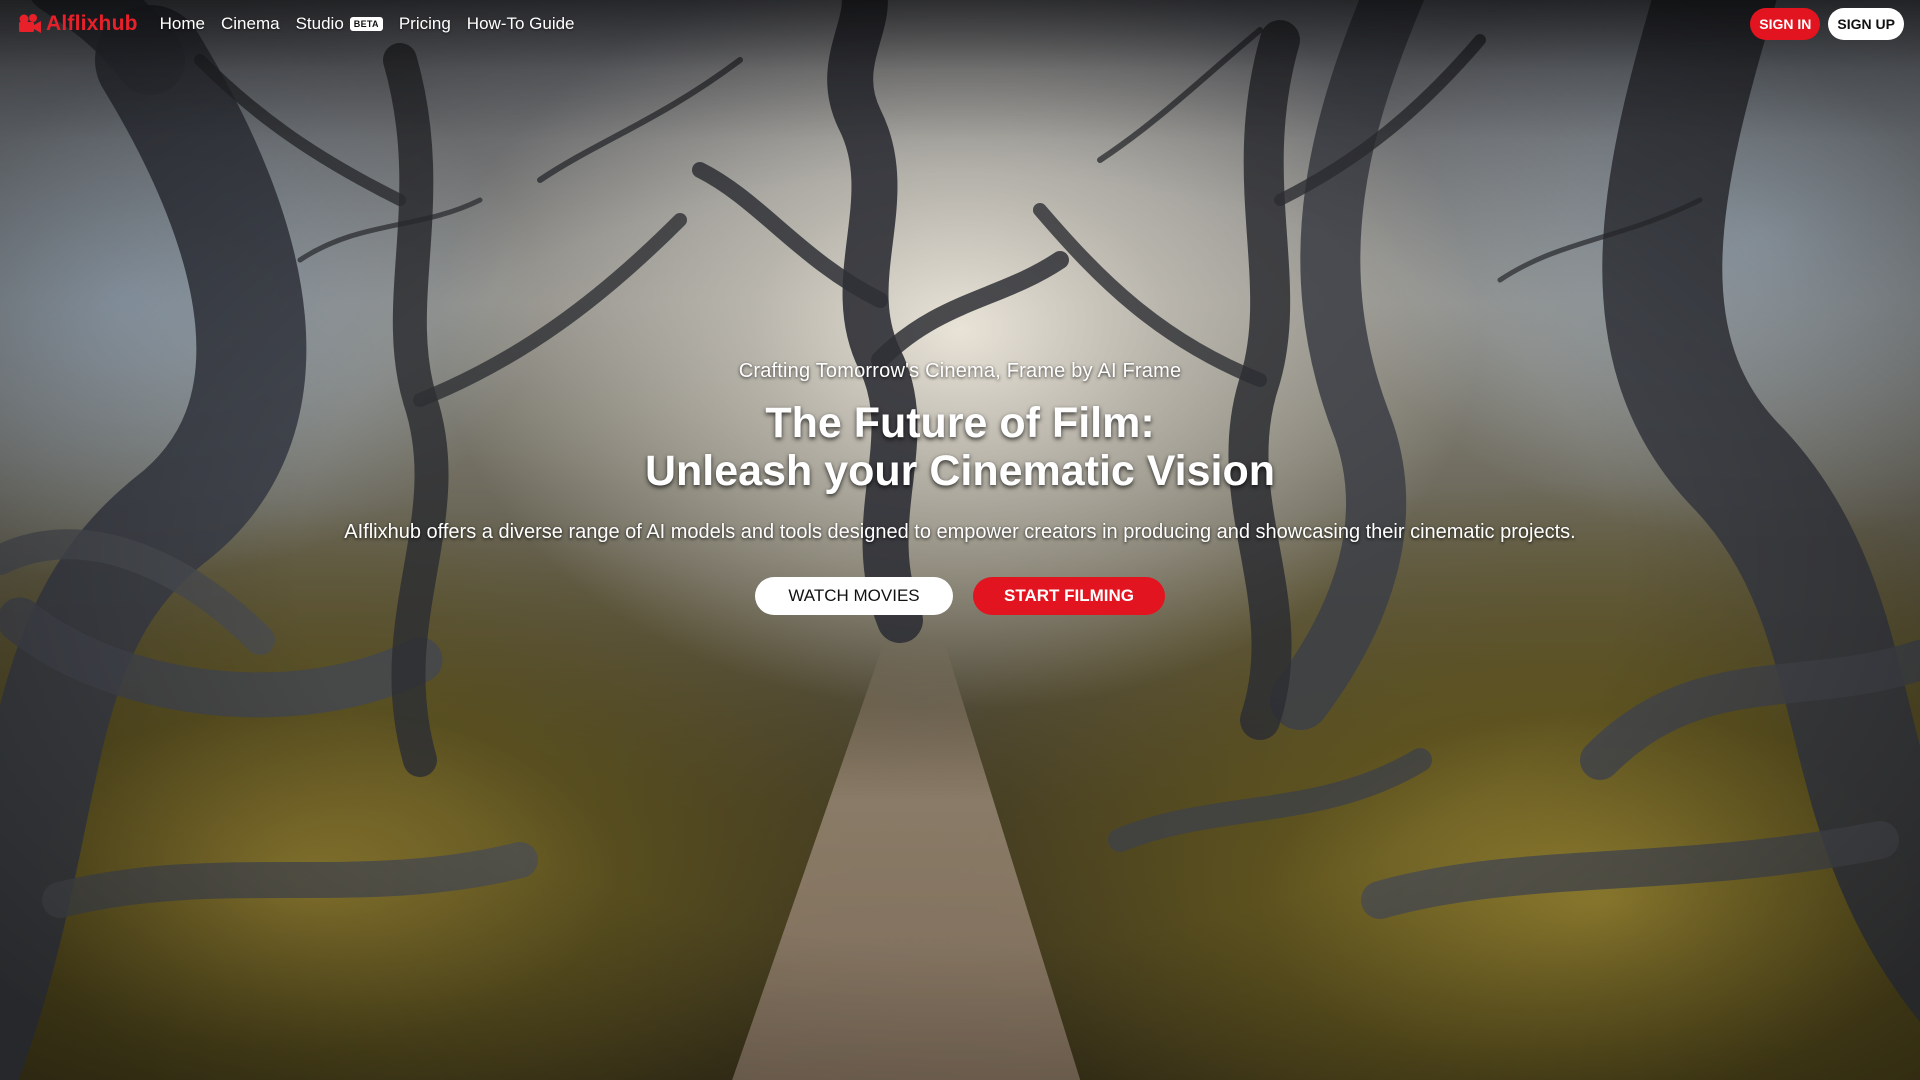 Image resolution: width=1920 pixels, height=1080 pixels. I want to click on nav-link-label: Cinema, so click(250, 23).